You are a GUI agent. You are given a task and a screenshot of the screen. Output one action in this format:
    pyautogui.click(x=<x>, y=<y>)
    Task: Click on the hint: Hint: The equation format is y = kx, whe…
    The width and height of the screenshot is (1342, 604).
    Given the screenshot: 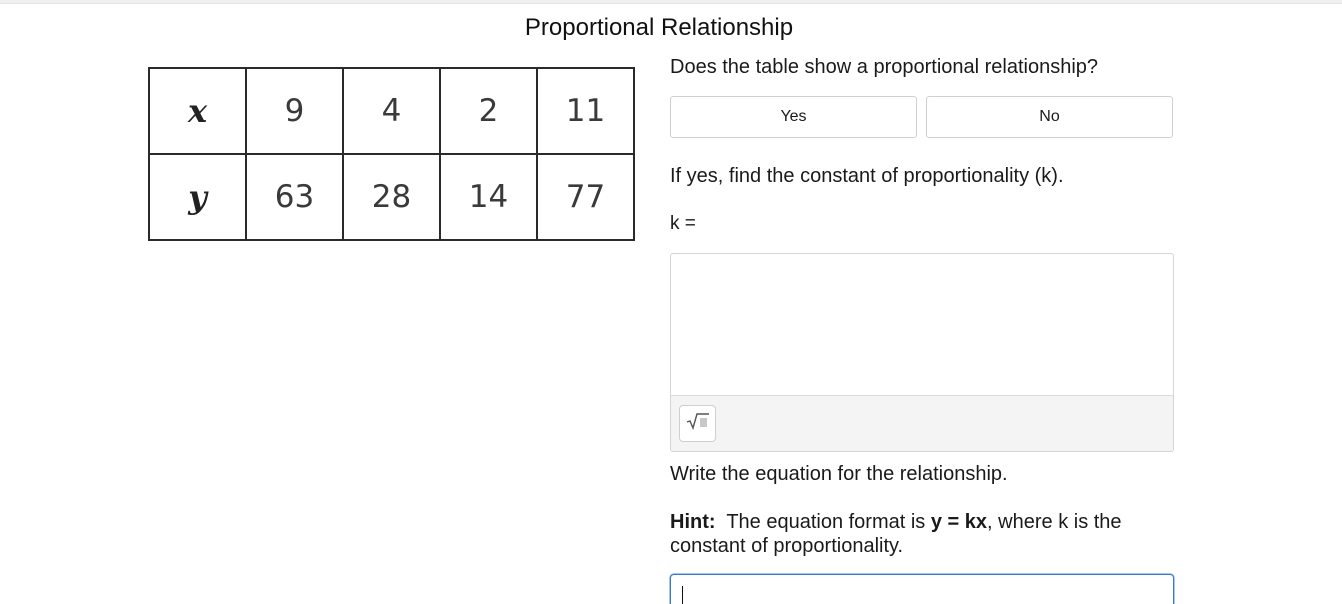 What is the action you would take?
    pyautogui.click(x=920, y=534)
    